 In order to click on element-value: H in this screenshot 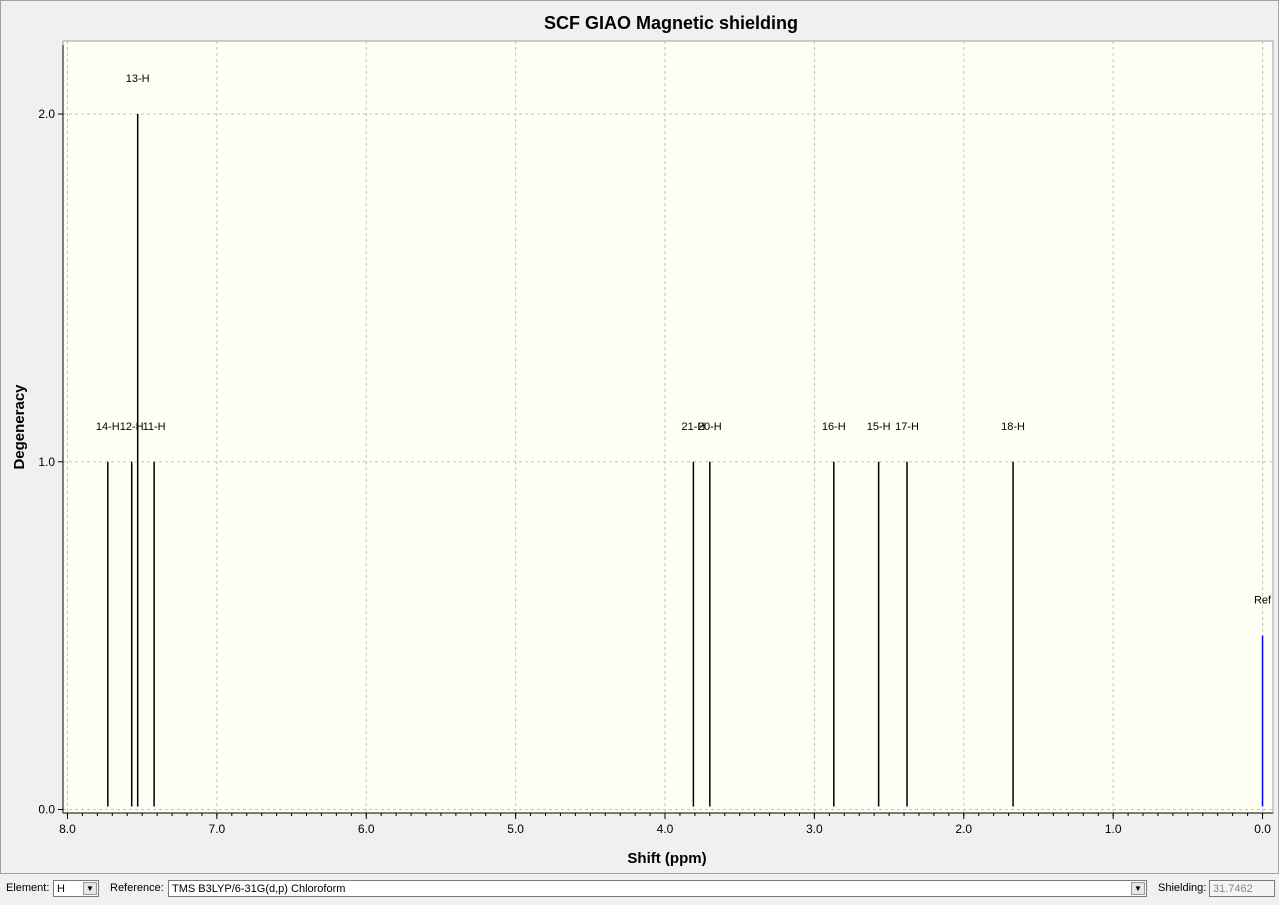, I will do `click(61, 889)`.